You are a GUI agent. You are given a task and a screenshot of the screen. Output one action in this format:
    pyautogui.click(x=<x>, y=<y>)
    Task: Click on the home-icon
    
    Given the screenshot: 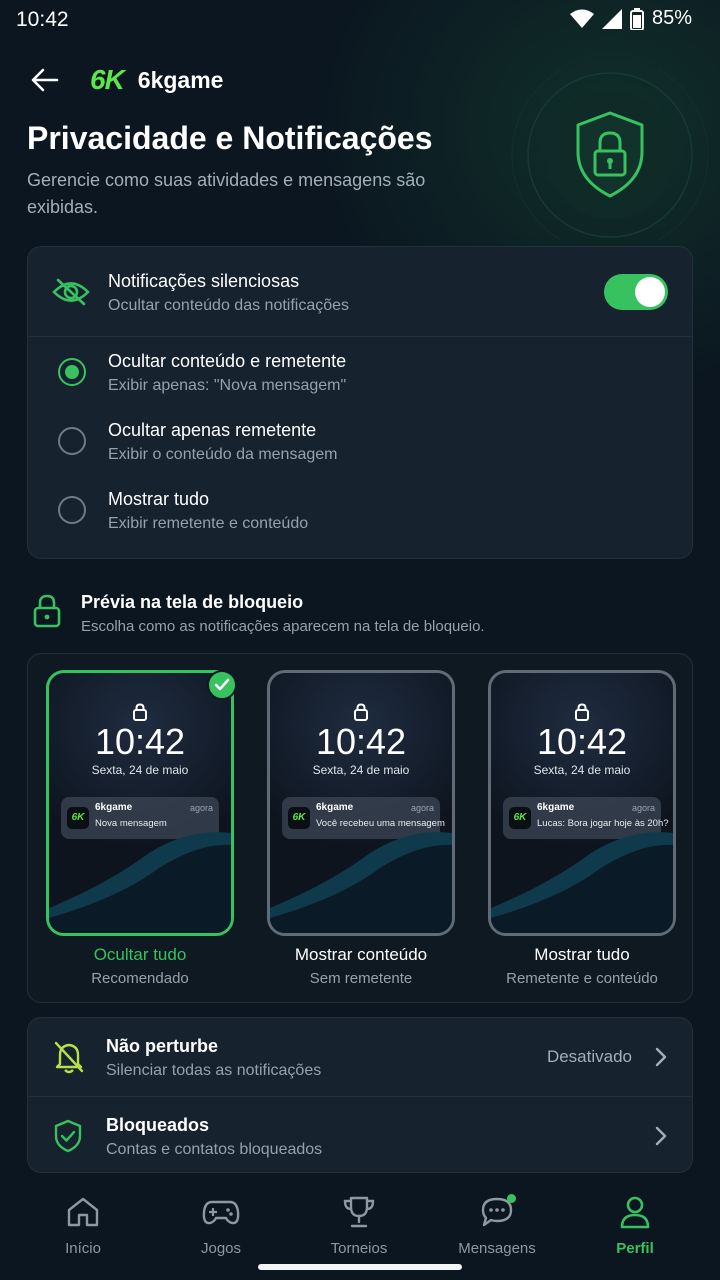 What is the action you would take?
    pyautogui.click(x=83, y=1212)
    